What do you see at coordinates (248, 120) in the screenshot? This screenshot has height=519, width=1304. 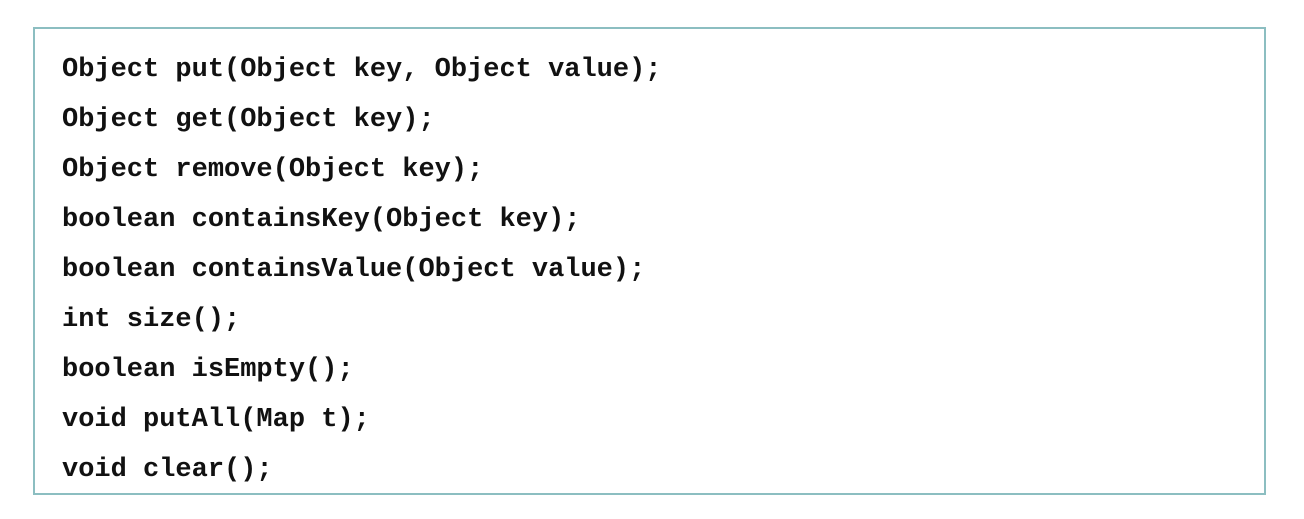 I see `code-line: Object get(Object key);` at bounding box center [248, 120].